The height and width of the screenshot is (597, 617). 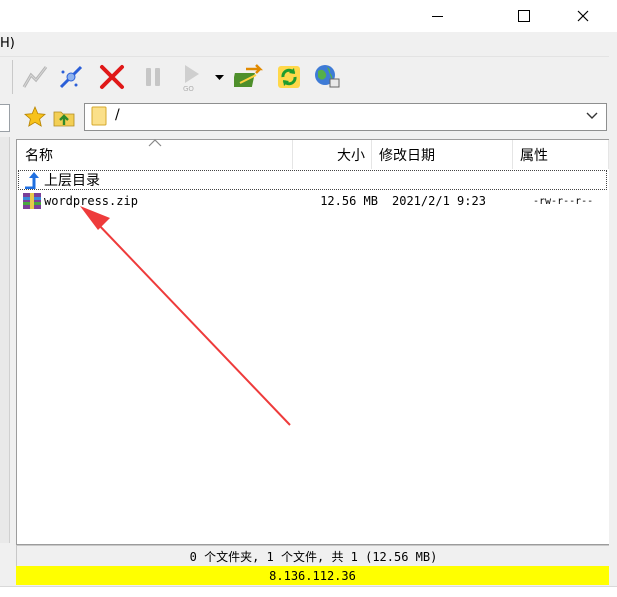 I want to click on status-summary-text: 0 个文件夹, 1 个文件, 共 1 (12.56 MB), so click(x=313, y=556).